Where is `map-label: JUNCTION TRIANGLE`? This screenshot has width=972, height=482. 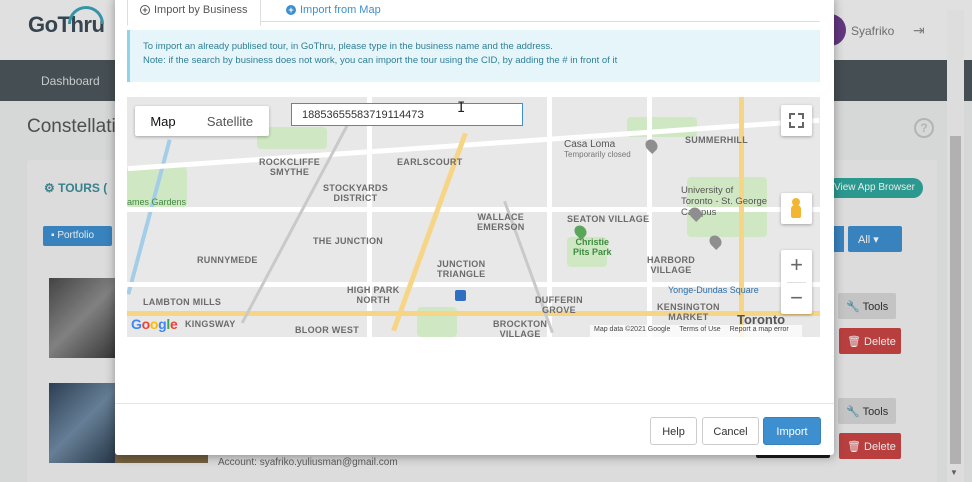
map-label: JUNCTION TRIANGLE is located at coordinates (461, 269).